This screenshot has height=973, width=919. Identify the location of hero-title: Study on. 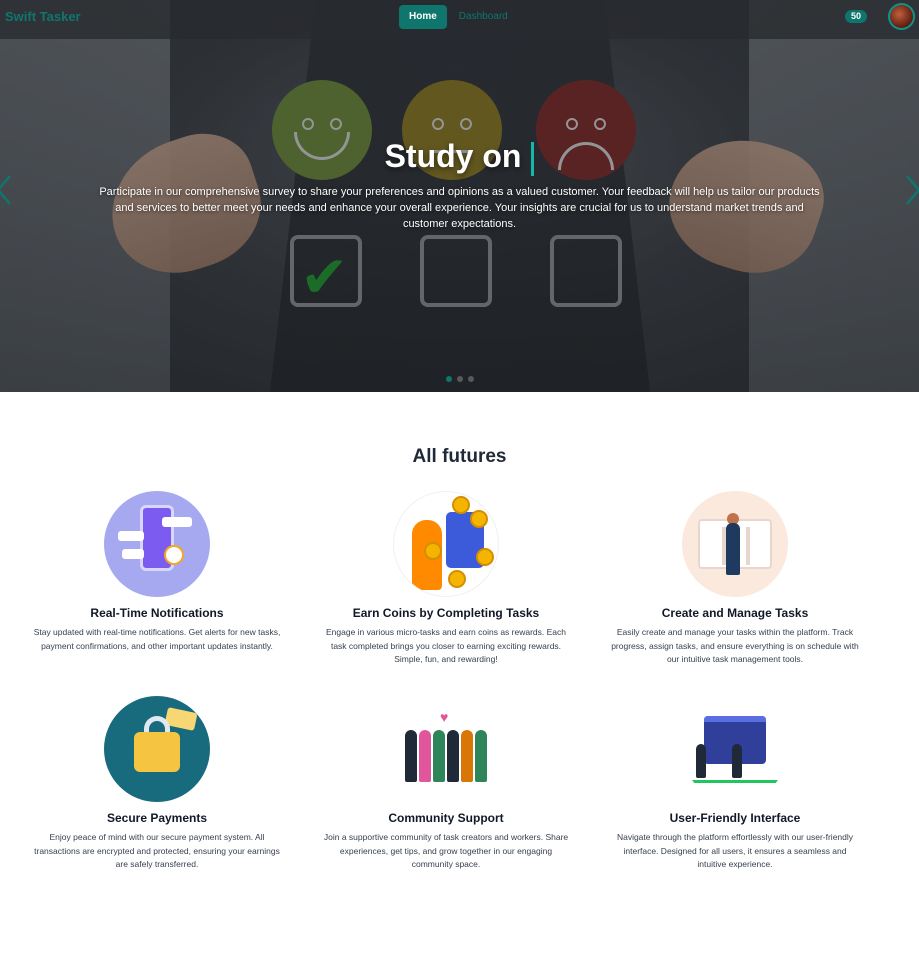
(459, 157).